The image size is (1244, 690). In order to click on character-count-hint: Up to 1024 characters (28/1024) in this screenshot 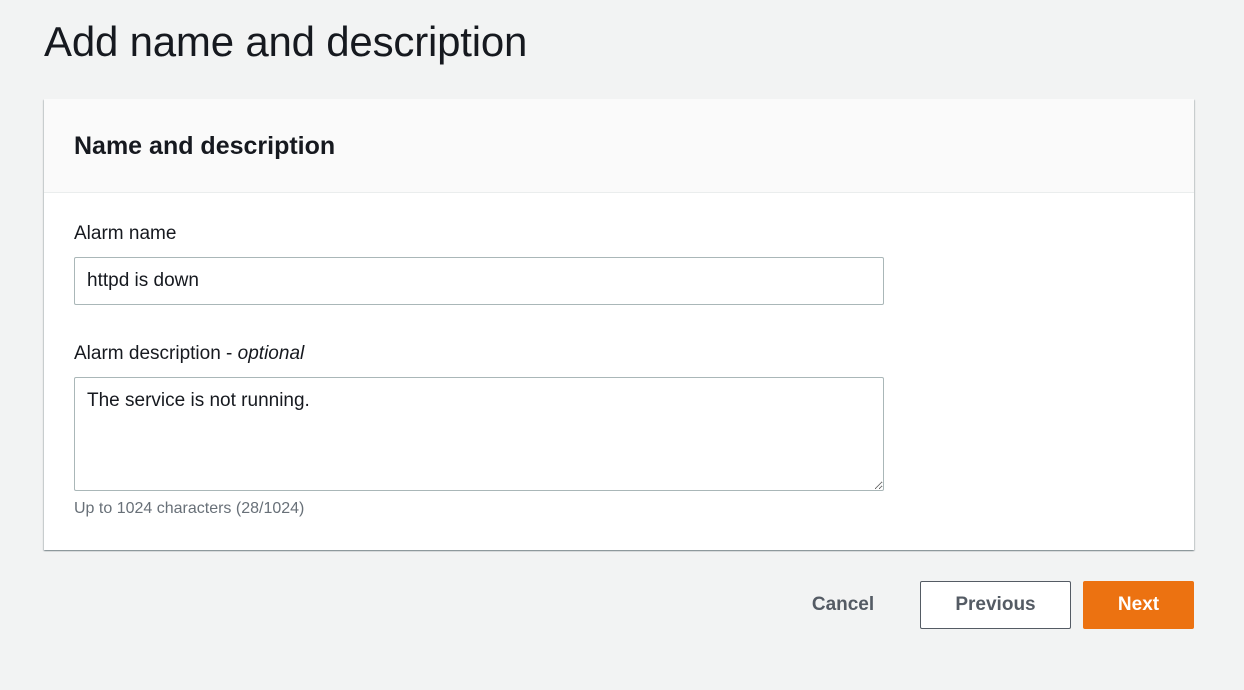, I will do `click(189, 508)`.